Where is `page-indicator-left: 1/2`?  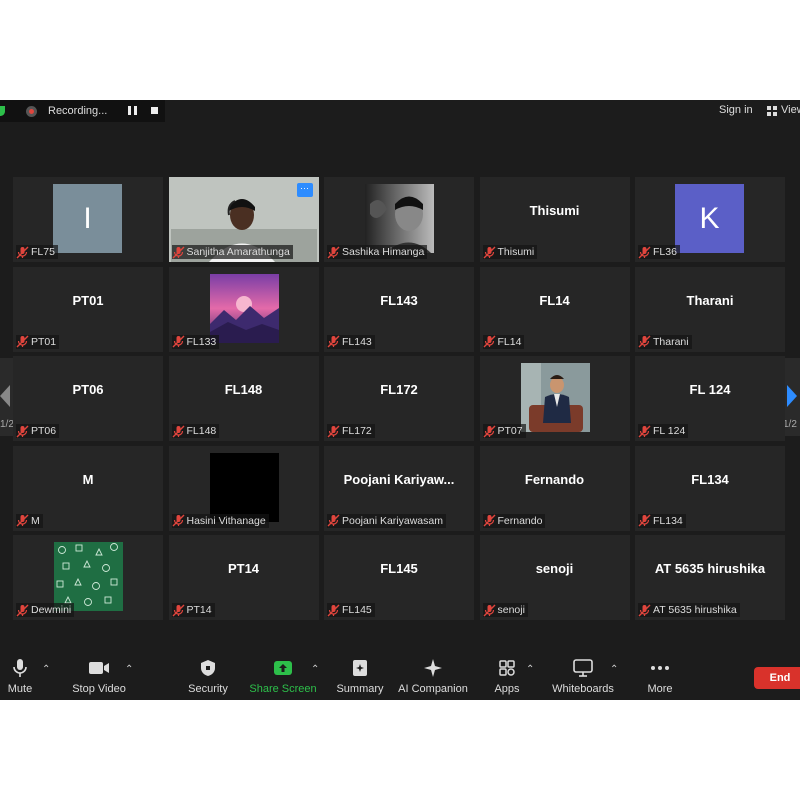 page-indicator-left: 1/2 is located at coordinates (7, 424).